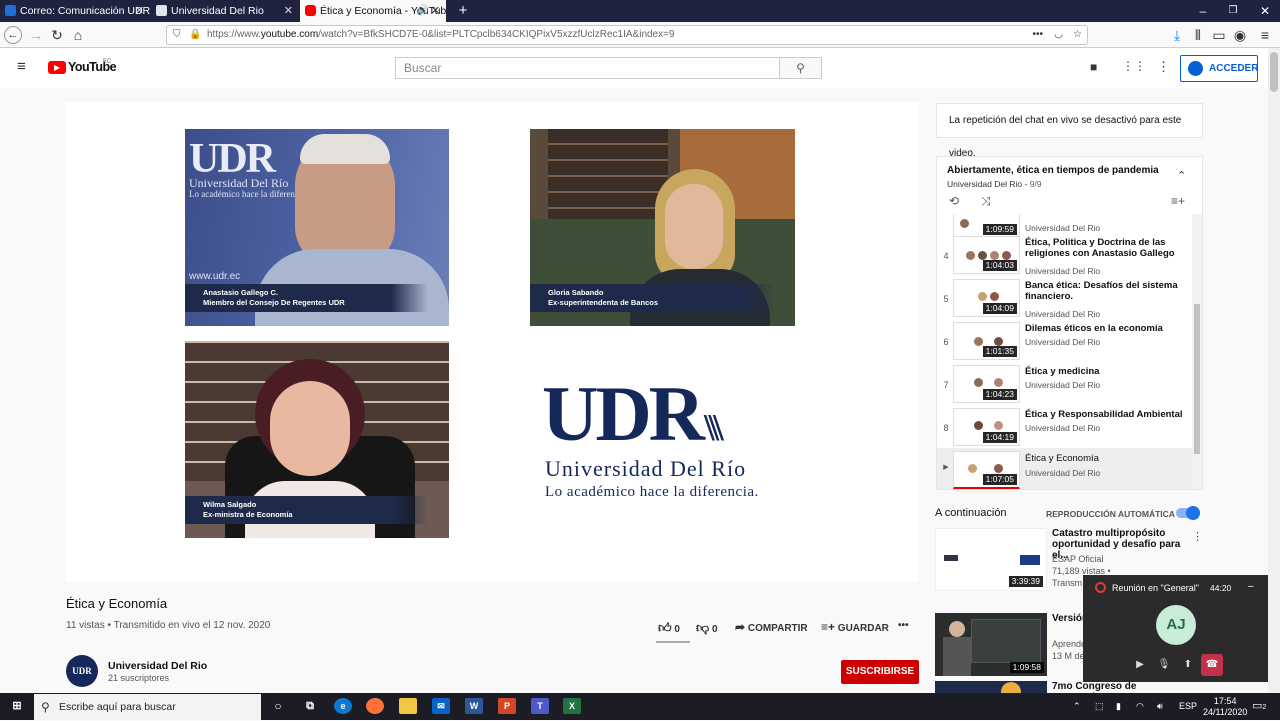 The width and height of the screenshot is (1280, 721). I want to click on playlist-position: 9/9, so click(1035, 184).